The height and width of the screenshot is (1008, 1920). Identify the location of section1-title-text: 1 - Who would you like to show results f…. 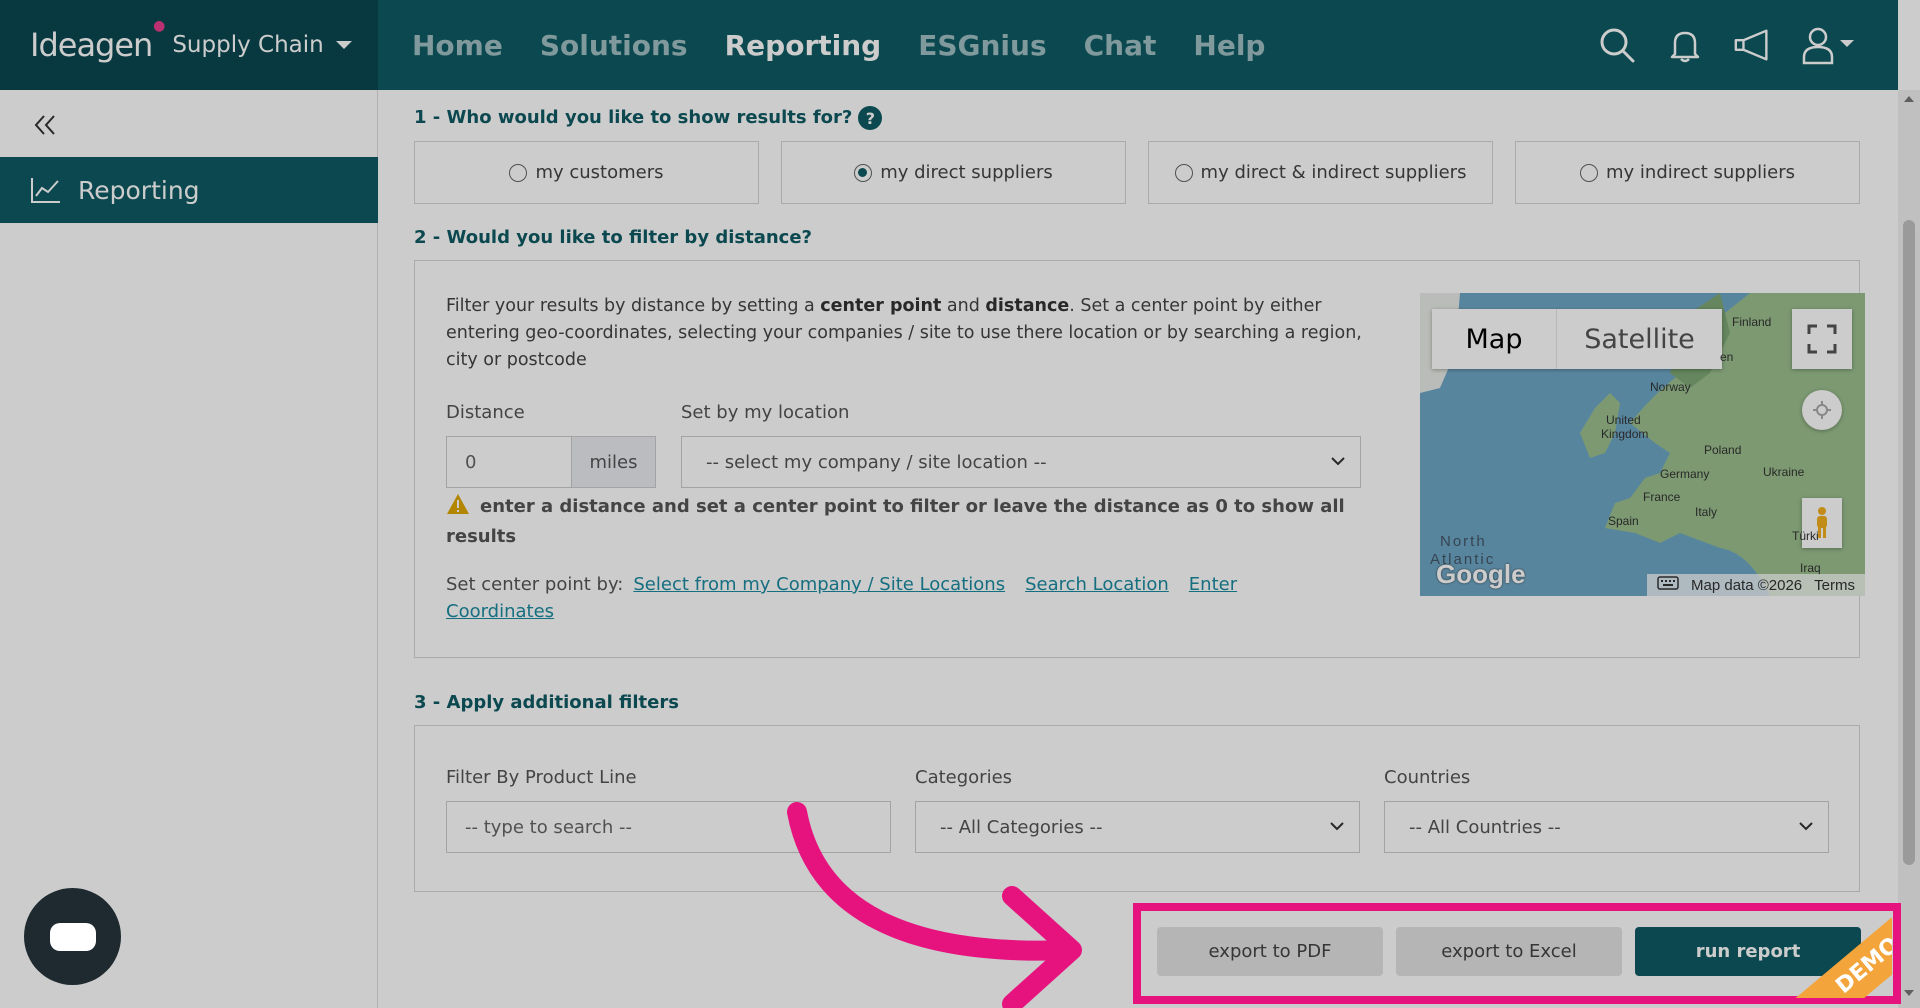
(633, 117).